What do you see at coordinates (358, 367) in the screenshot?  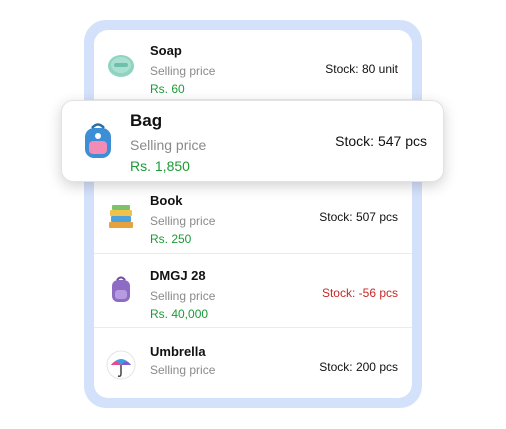 I see `stock-value: Stock: 200 pcs` at bounding box center [358, 367].